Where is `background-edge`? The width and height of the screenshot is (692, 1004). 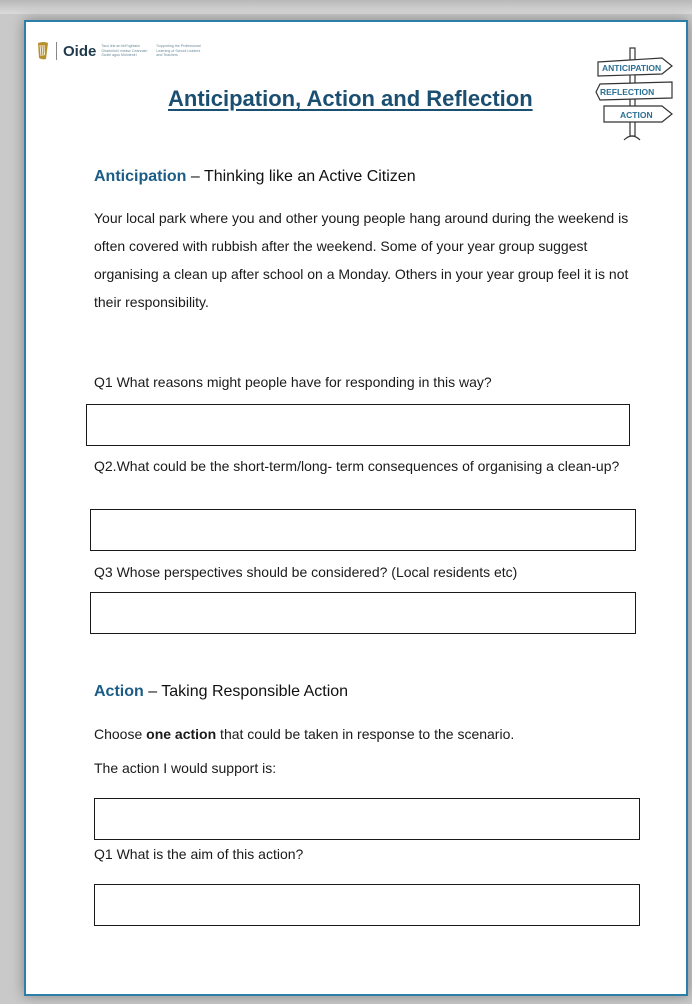 background-edge is located at coordinates (346, 7).